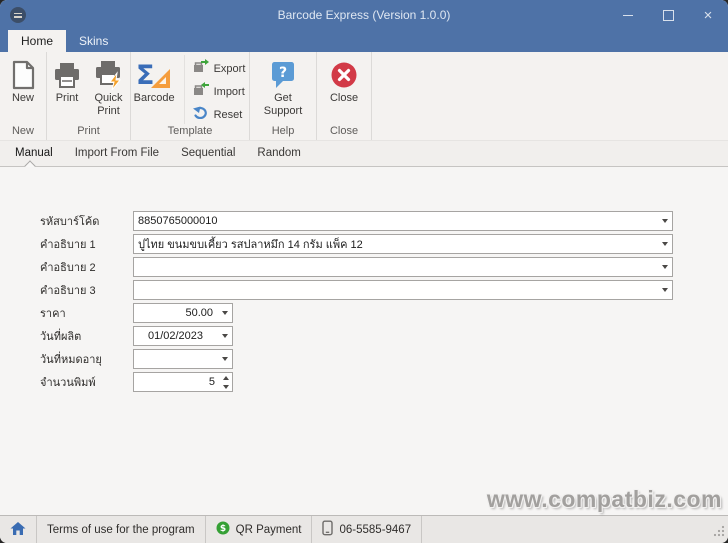 The height and width of the screenshot is (543, 728). Describe the element at coordinates (384, 359) in the screenshot. I see `form-row-expiry-date: วันที่หมดอายุ` at that location.